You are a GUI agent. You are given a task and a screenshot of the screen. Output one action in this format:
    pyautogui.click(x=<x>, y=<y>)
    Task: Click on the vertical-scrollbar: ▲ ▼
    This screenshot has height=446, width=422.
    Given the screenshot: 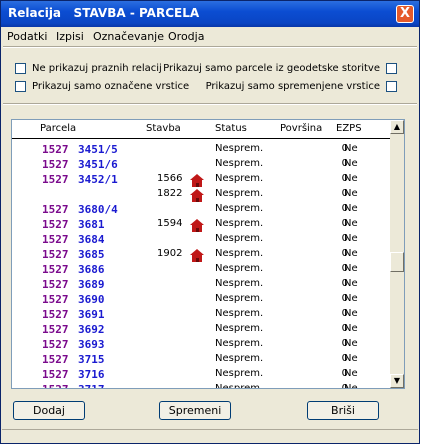 What is the action you would take?
    pyautogui.click(x=397, y=254)
    